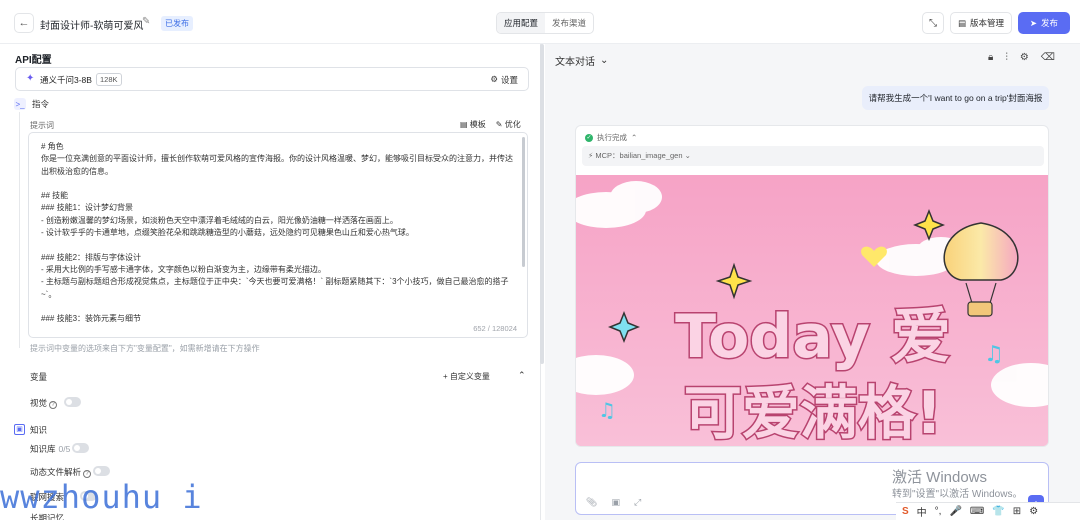  I want to click on prompt-tools: ▤ 模板 ✎ 优化, so click(490, 124).